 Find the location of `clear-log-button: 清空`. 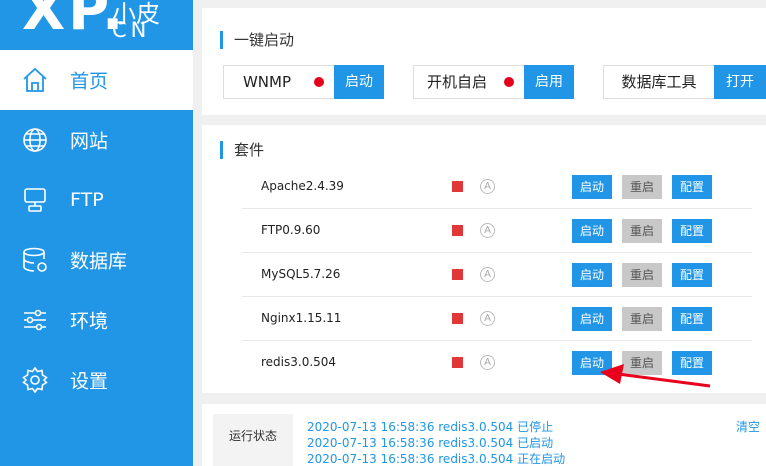

clear-log-button: 清空 is located at coordinates (748, 426).